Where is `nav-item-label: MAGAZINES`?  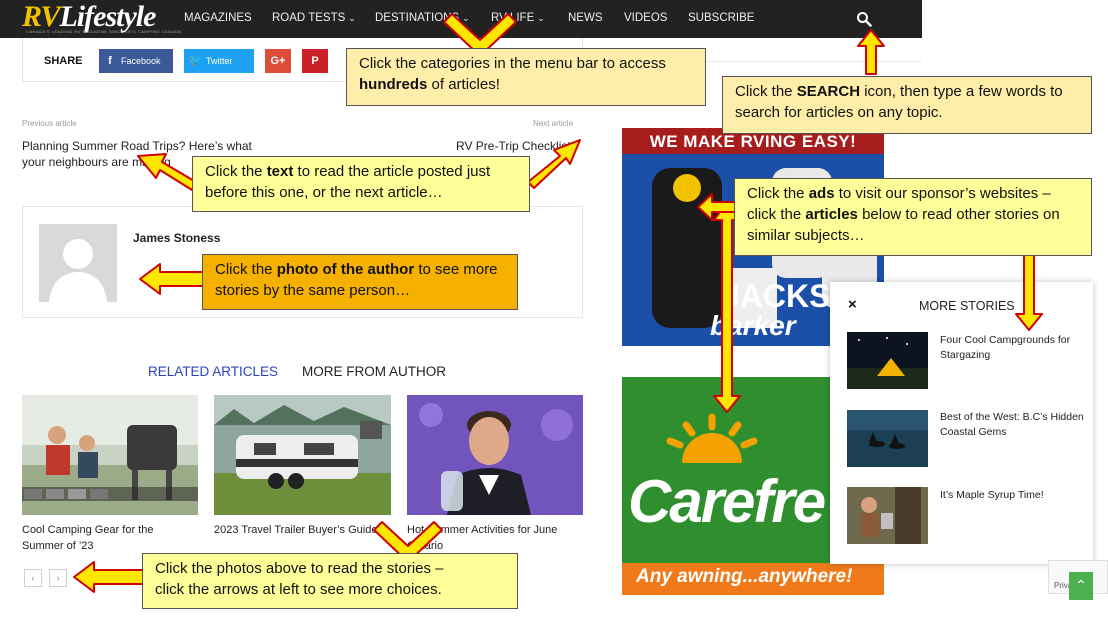
nav-item-label: MAGAZINES is located at coordinates (218, 18).